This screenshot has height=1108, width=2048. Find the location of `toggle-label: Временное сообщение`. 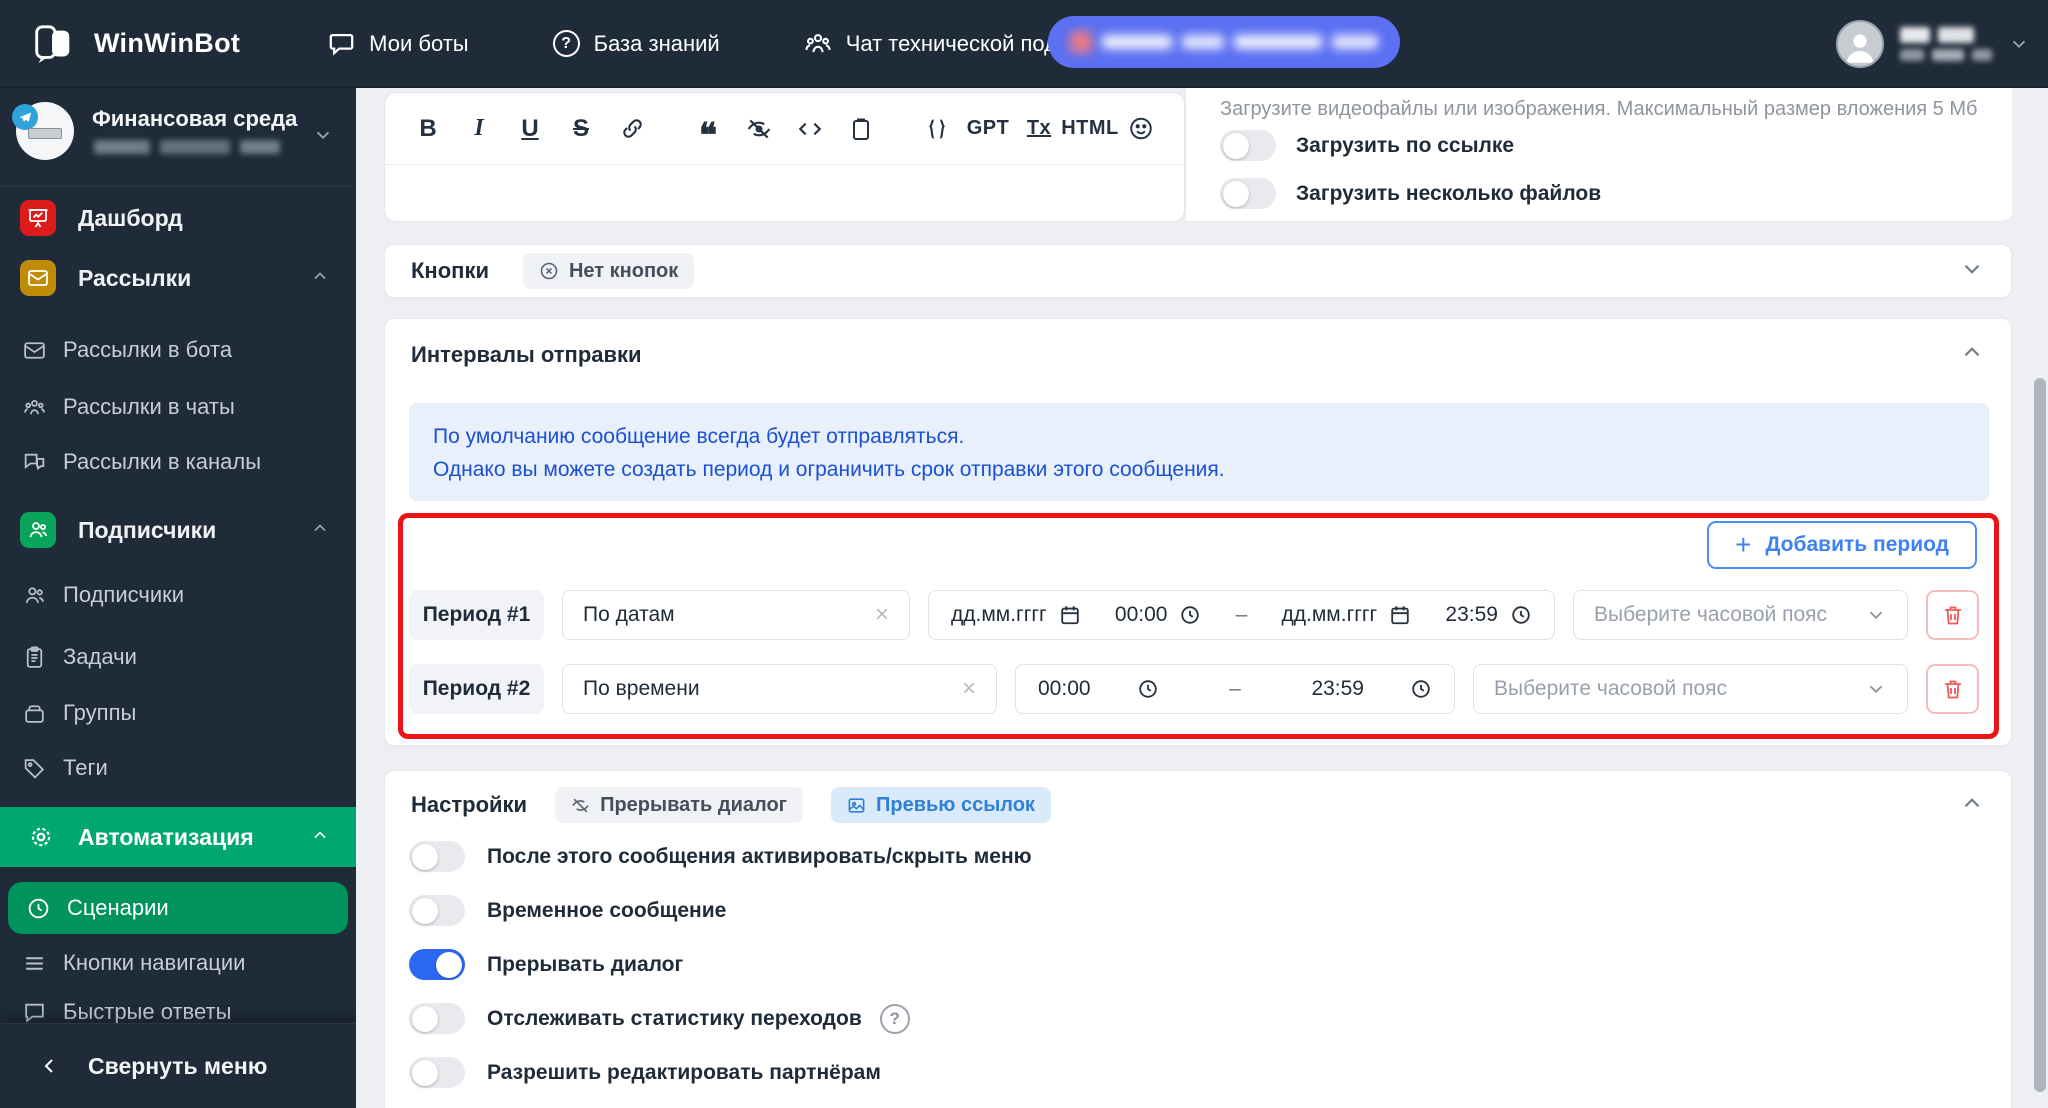

toggle-label: Временное сообщение is located at coordinates (607, 910).